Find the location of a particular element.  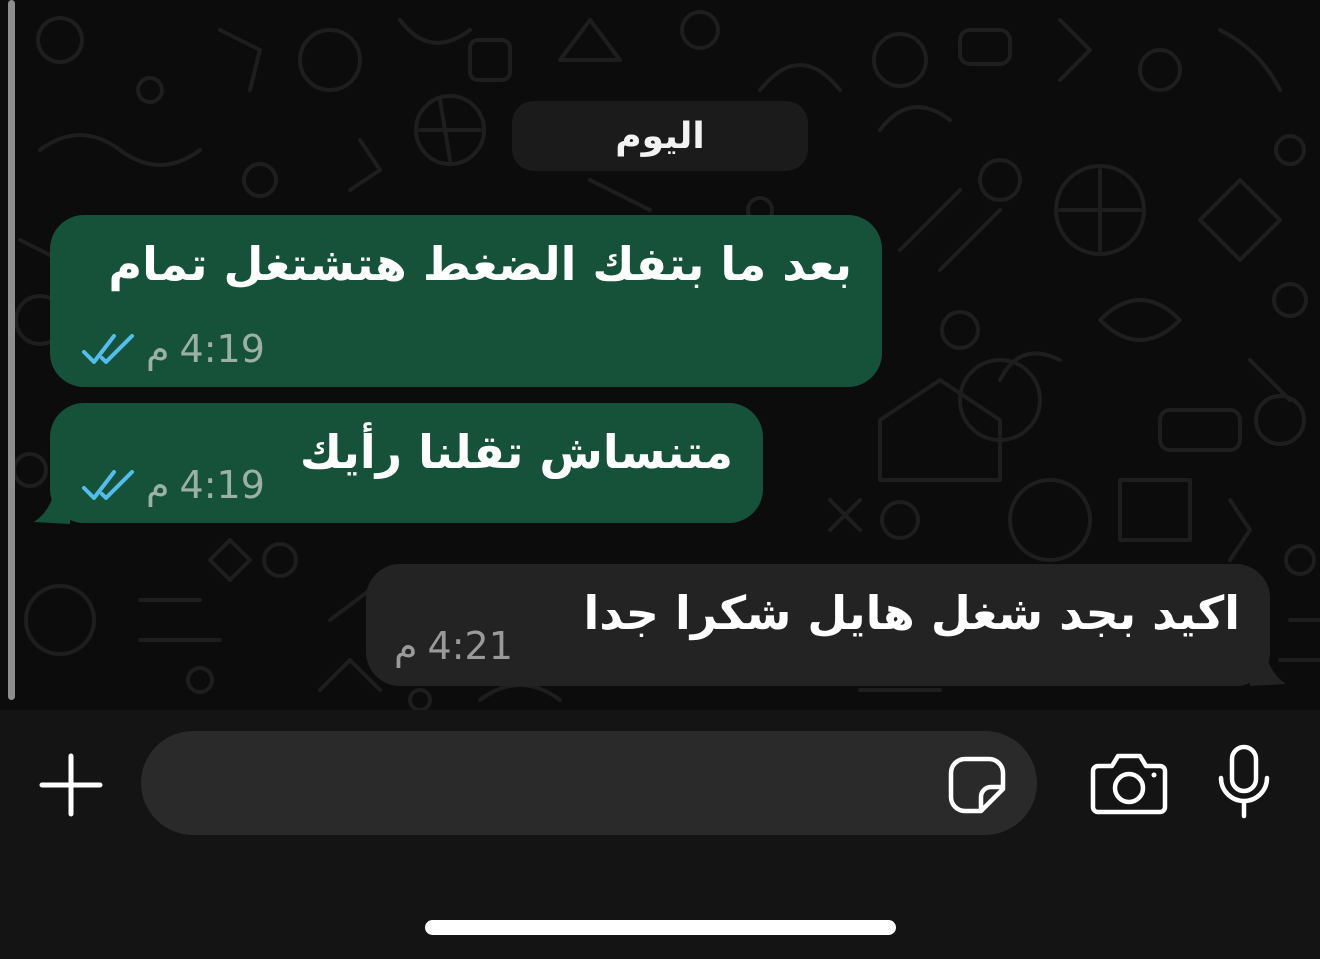

date-separator-label: اليوم is located at coordinates (660, 136).